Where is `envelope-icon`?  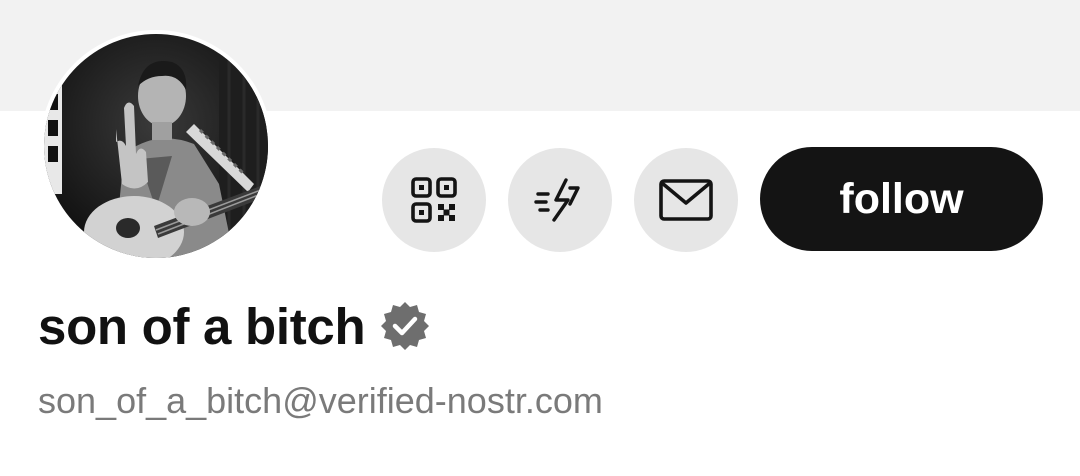
envelope-icon is located at coordinates (686, 200).